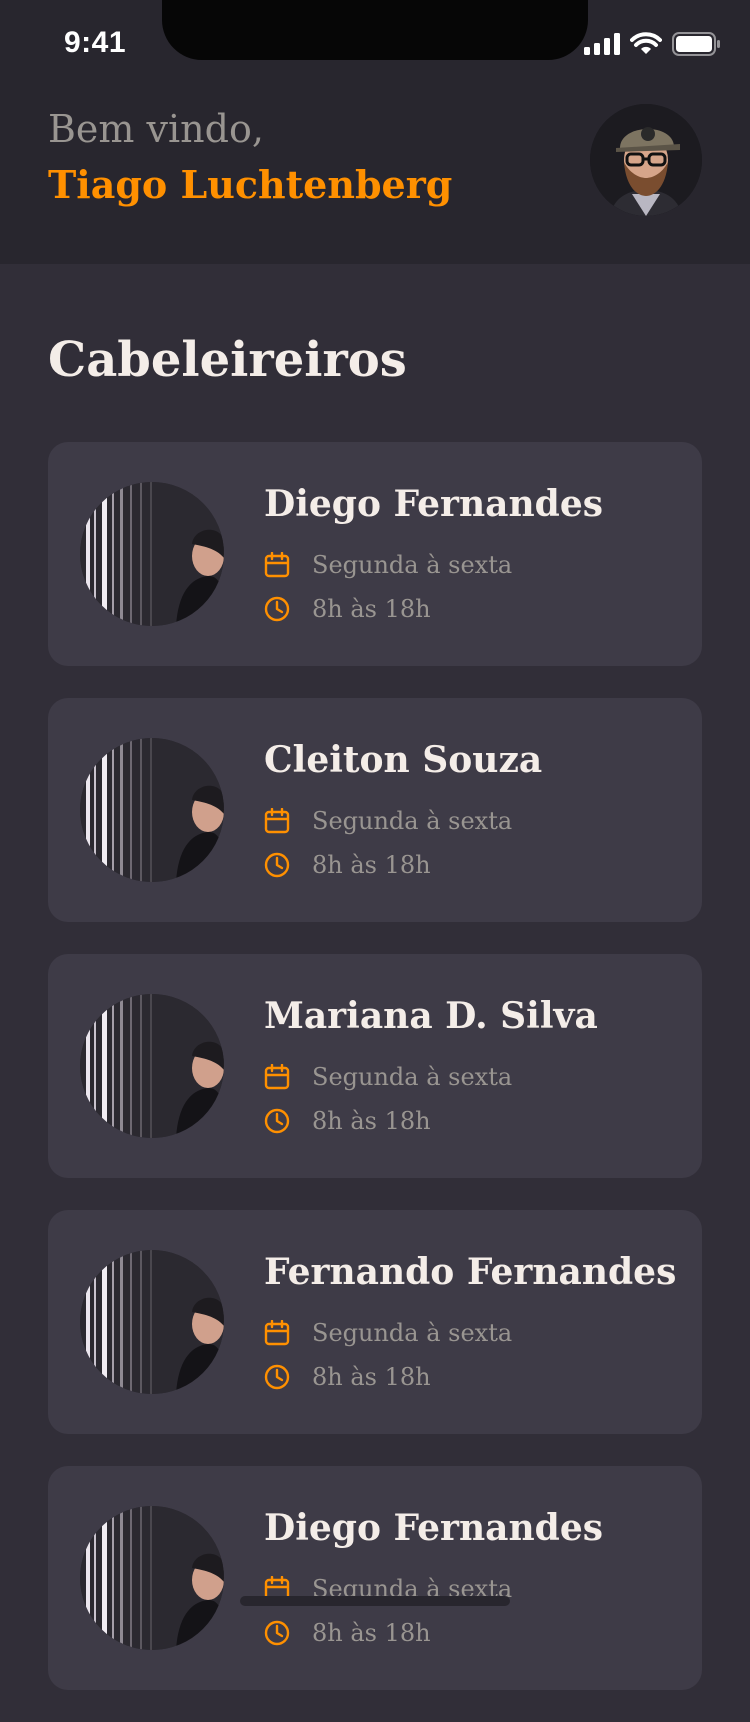 The image size is (750, 1722). I want to click on home-indicator, so click(375, 1601).